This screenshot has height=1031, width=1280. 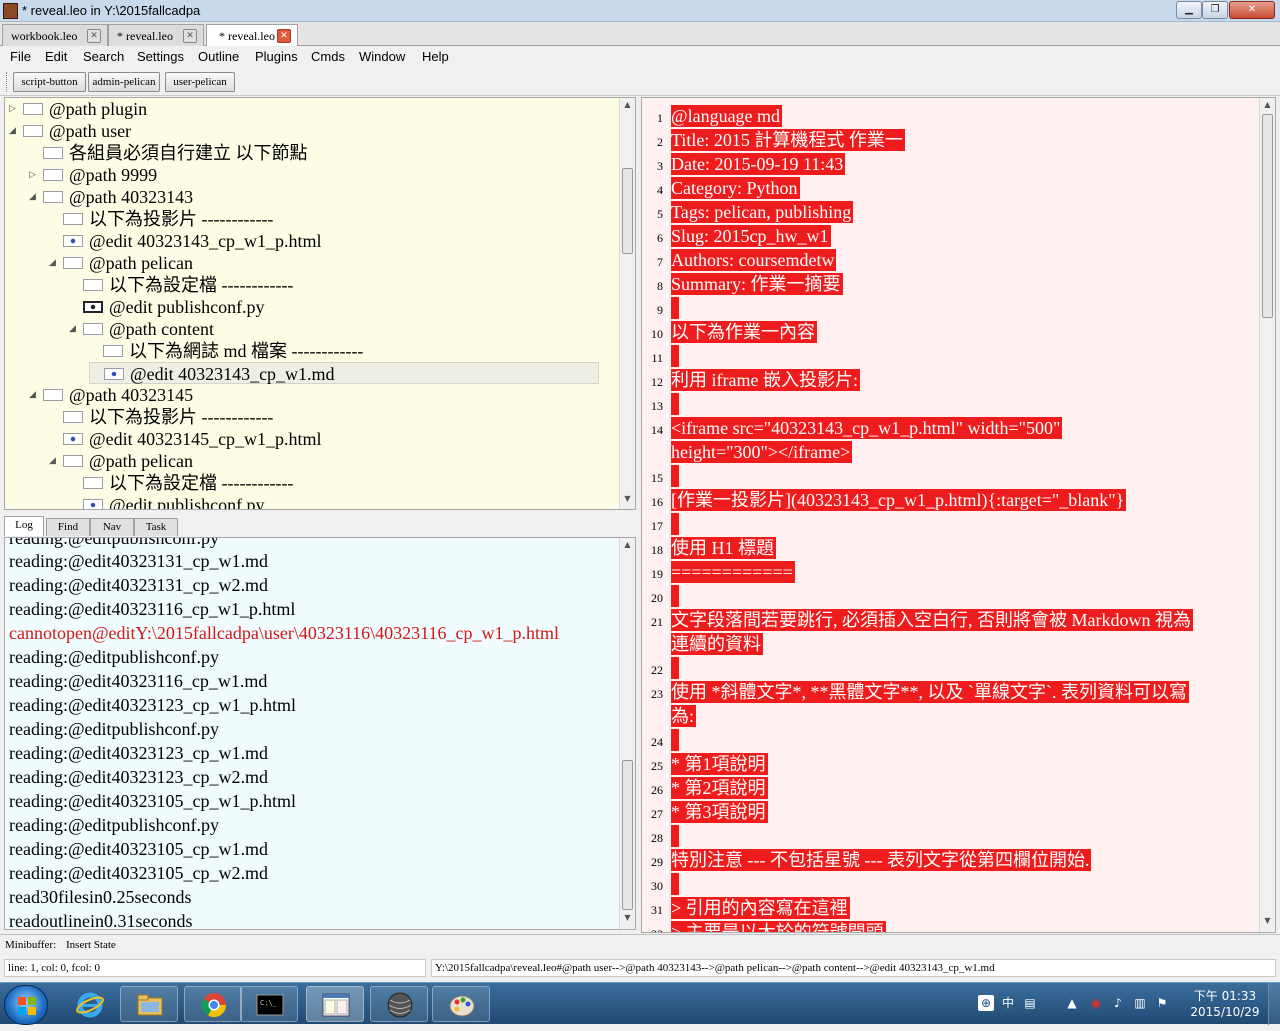 What do you see at coordinates (49, 82) in the screenshot?
I see `script-button: script-button` at bounding box center [49, 82].